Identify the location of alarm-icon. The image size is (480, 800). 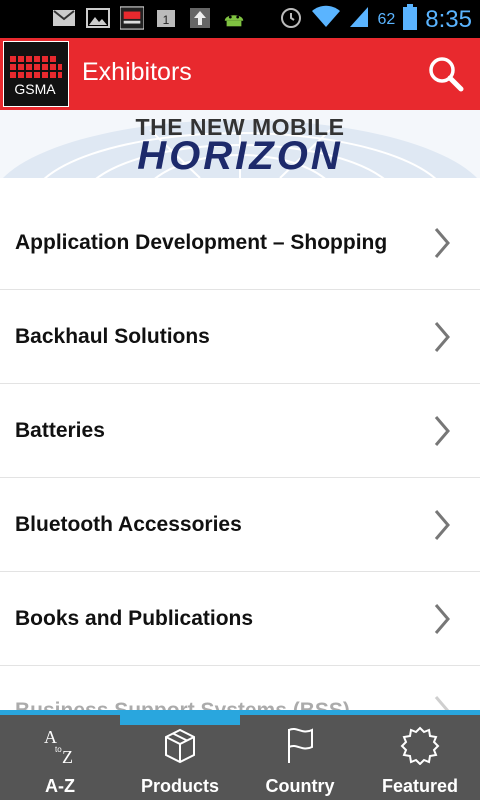
(291, 19).